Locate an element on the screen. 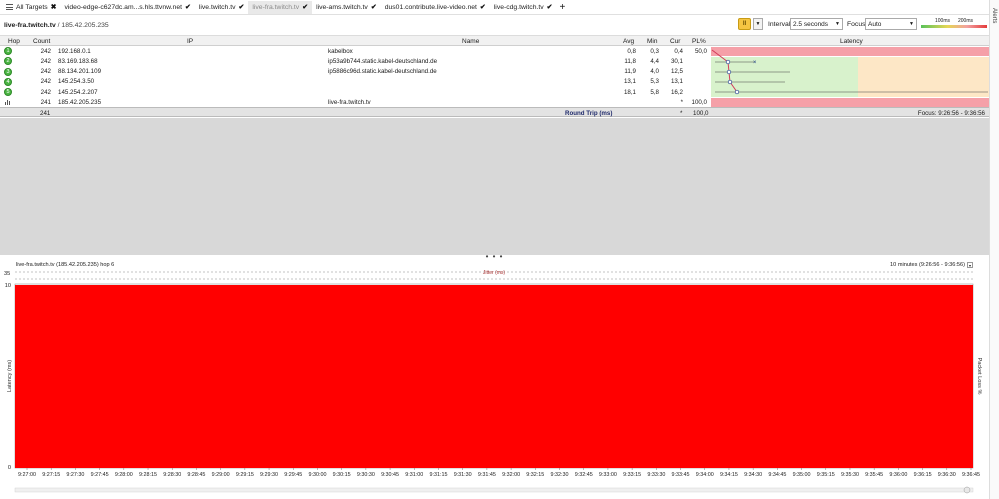  cell-name: ip5886c96d.static.kabel-deutschland.de is located at coordinates (382, 72).